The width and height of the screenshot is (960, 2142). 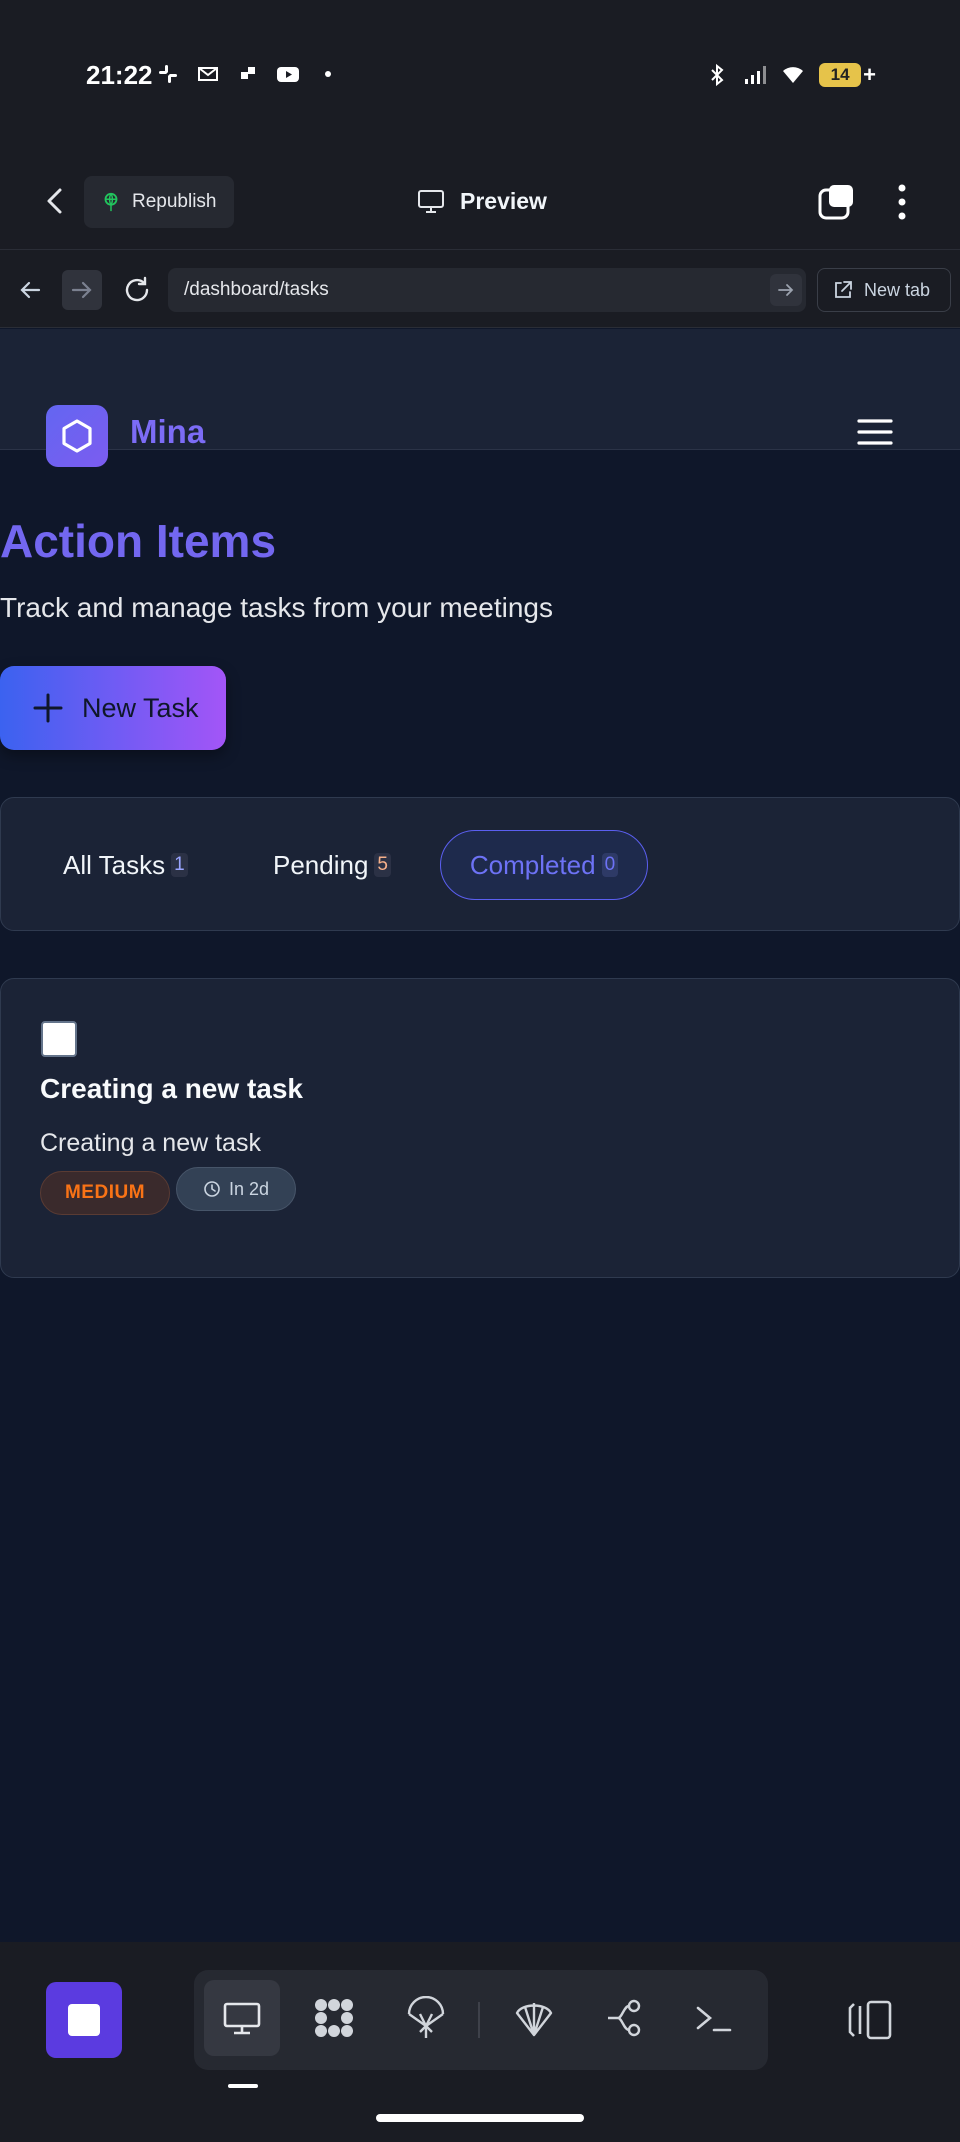 I want to click on preview-tool-button, so click(x=242, y=2018).